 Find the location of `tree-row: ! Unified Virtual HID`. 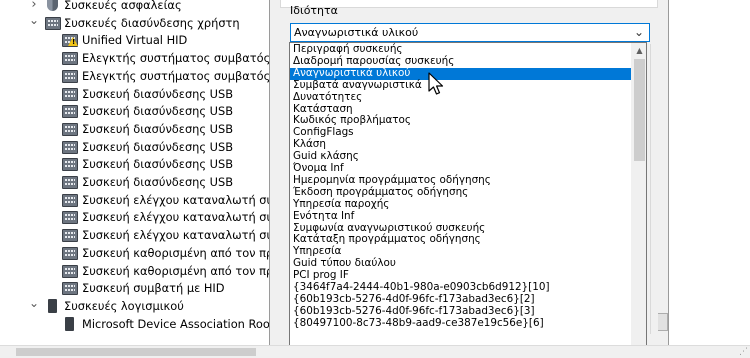

tree-row: ! Unified Virtual HID is located at coordinates (131, 40).